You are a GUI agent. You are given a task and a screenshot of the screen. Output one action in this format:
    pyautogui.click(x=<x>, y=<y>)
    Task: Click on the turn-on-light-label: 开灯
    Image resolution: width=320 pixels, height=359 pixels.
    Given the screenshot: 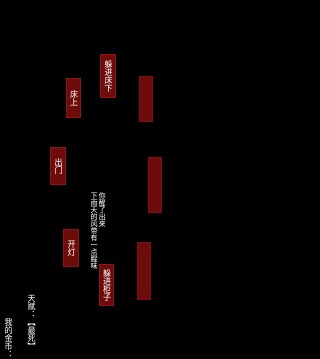 What is the action you would take?
    pyautogui.click(x=71, y=248)
    